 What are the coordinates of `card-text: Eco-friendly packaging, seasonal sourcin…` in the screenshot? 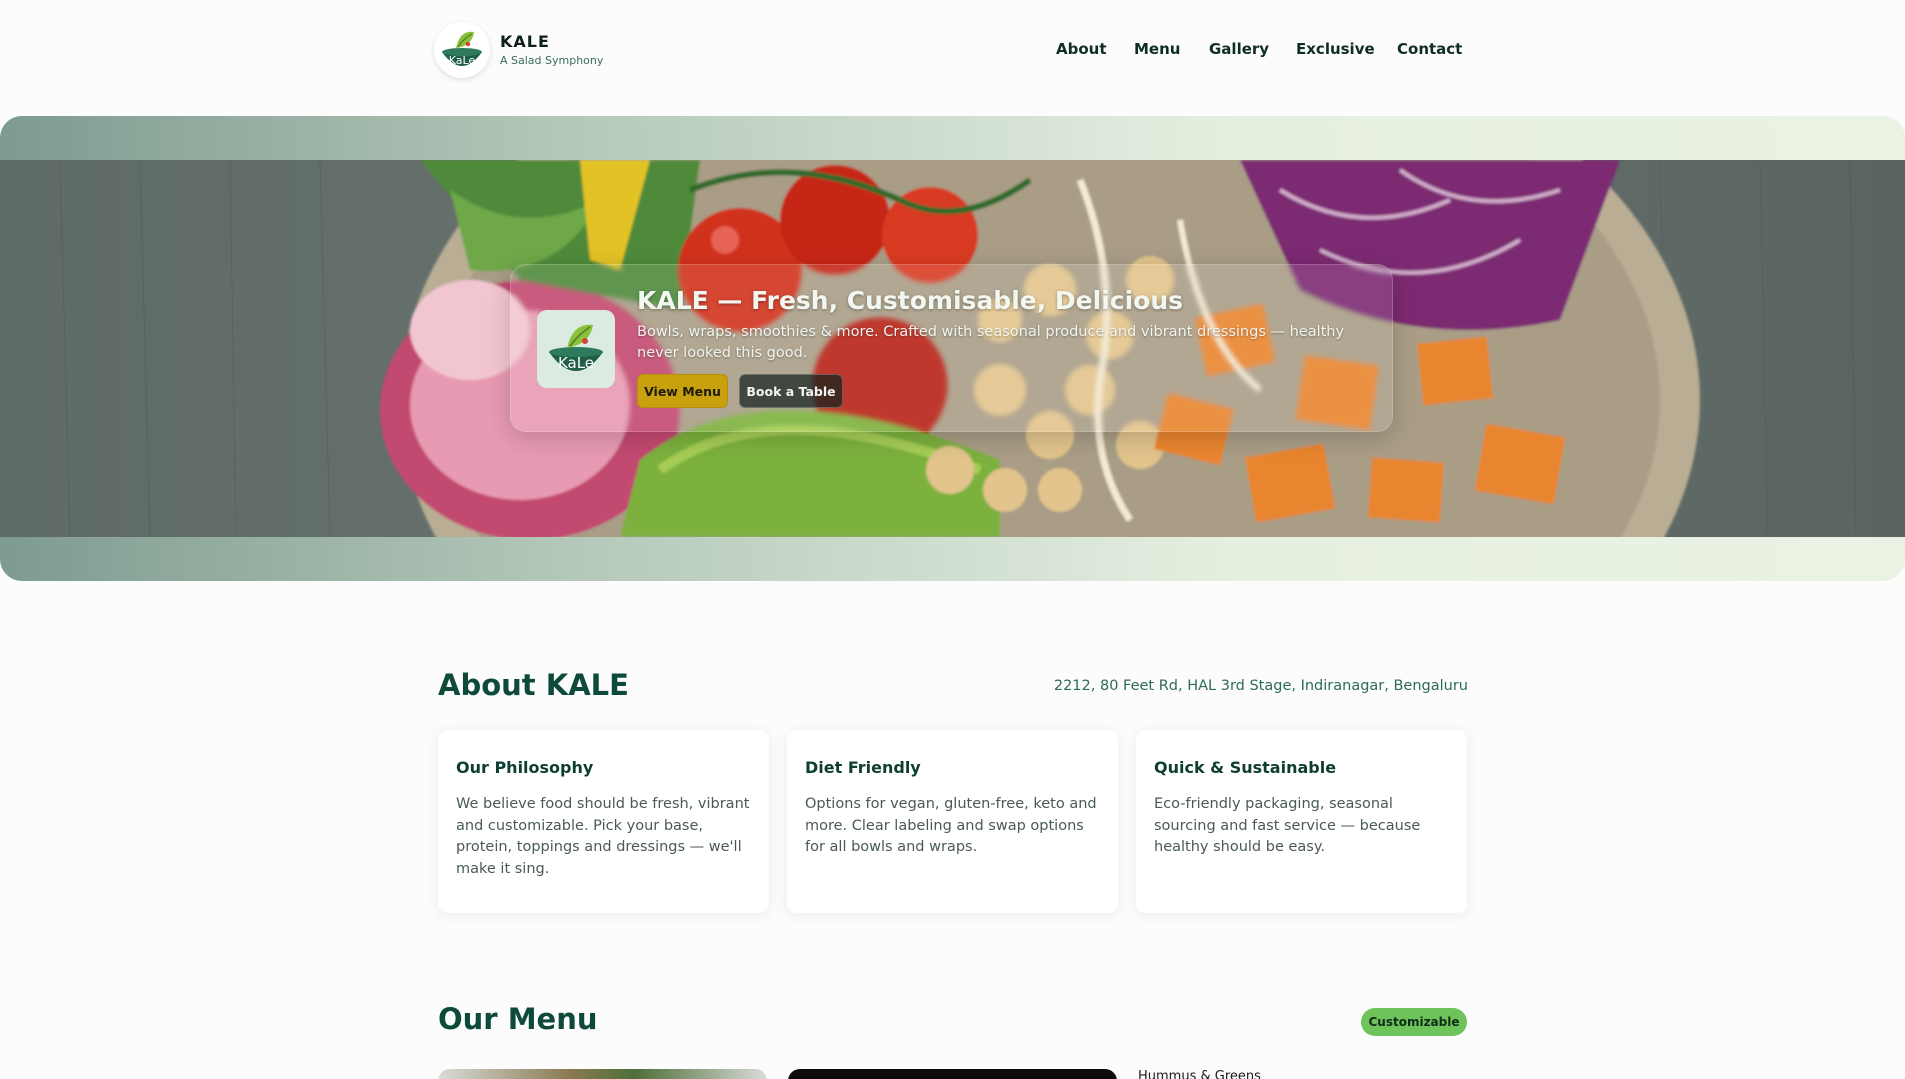 It's located at (1287, 825).